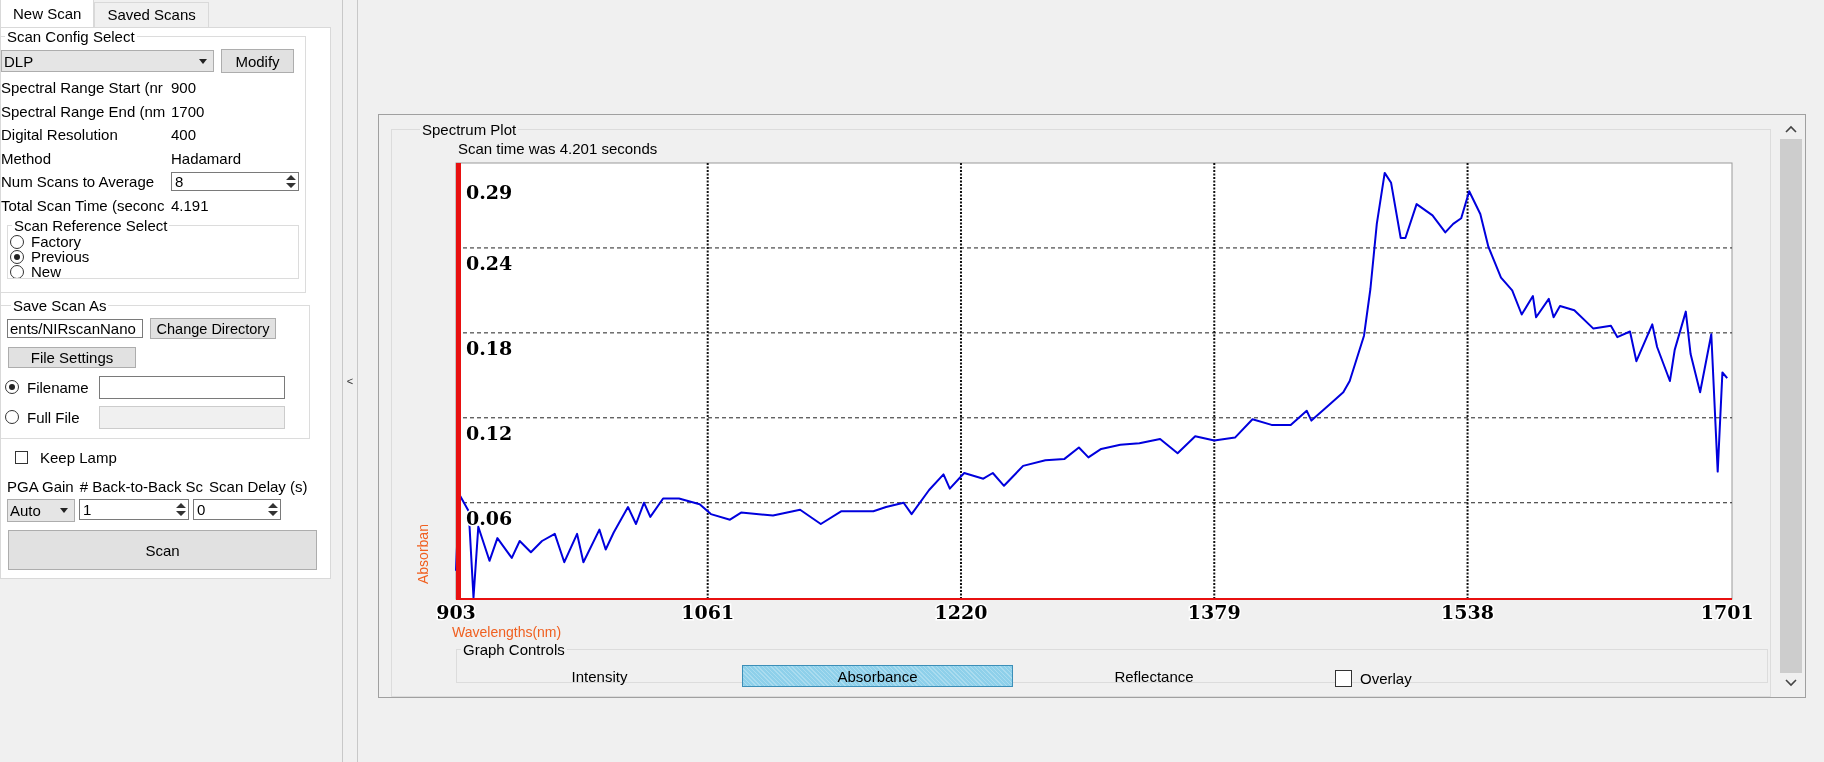 The width and height of the screenshot is (1824, 762). What do you see at coordinates (184, 135) in the screenshot?
I see `field-value: 400` at bounding box center [184, 135].